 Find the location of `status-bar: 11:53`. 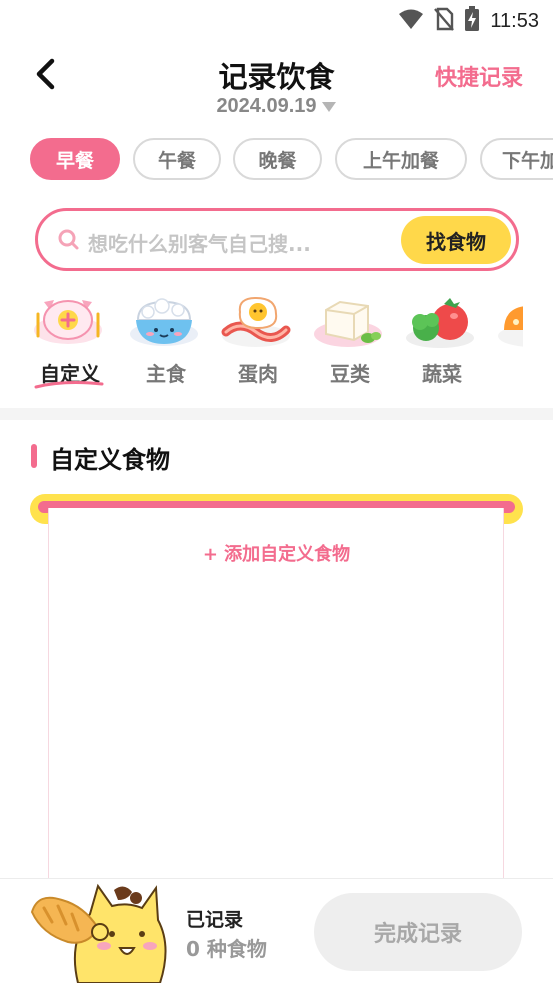

status-bar: 11:53 is located at coordinates (276, 20).